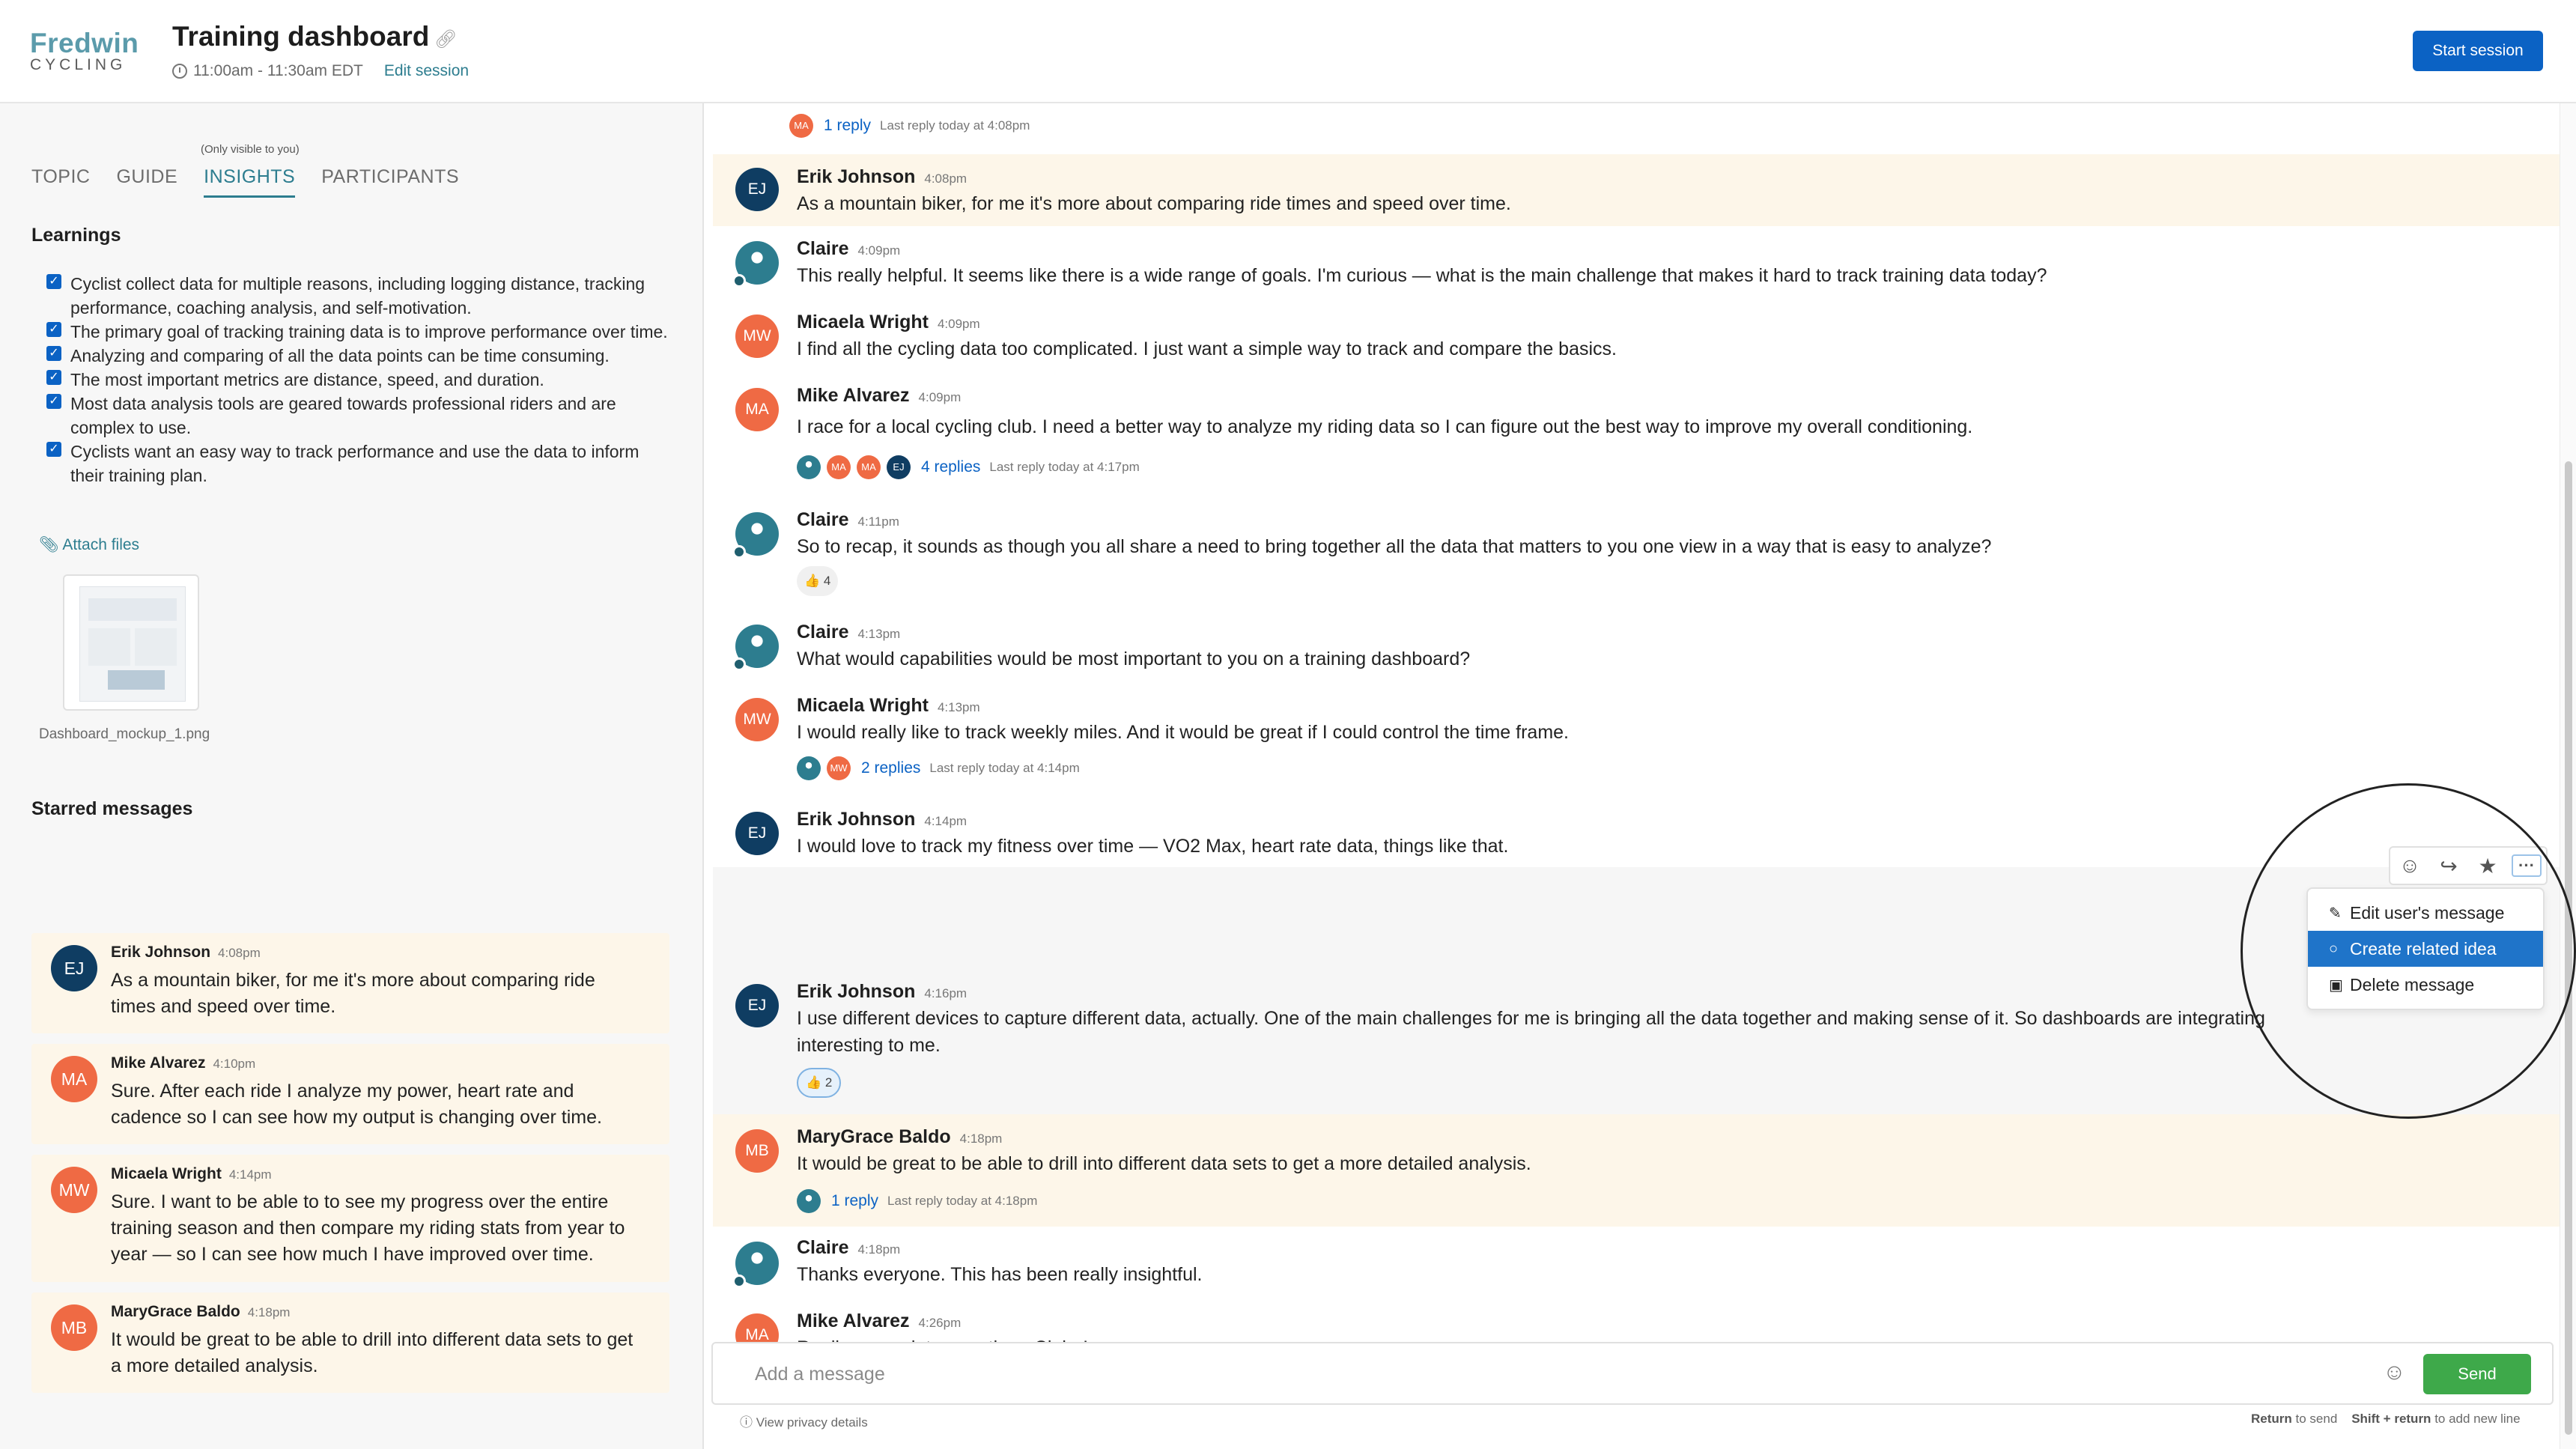 Image resolution: width=2576 pixels, height=1449 pixels. I want to click on fredwin-cycling-logo: Fredwin CYCLING, so click(86, 50).